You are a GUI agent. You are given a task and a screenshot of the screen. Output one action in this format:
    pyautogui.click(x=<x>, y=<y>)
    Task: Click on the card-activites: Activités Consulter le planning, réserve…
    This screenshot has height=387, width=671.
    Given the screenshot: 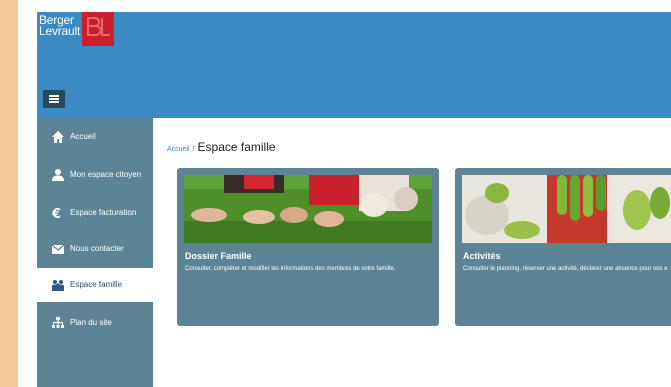 What is the action you would take?
    pyautogui.click(x=563, y=247)
    